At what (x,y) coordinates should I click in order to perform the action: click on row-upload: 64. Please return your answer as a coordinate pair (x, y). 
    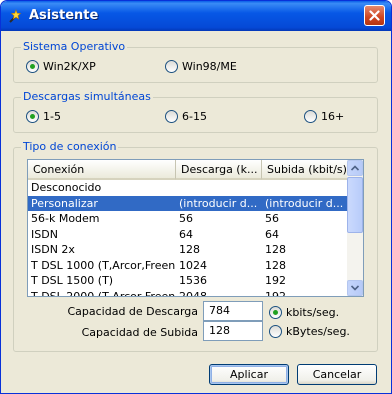
    Looking at the image, I should click on (272, 234).